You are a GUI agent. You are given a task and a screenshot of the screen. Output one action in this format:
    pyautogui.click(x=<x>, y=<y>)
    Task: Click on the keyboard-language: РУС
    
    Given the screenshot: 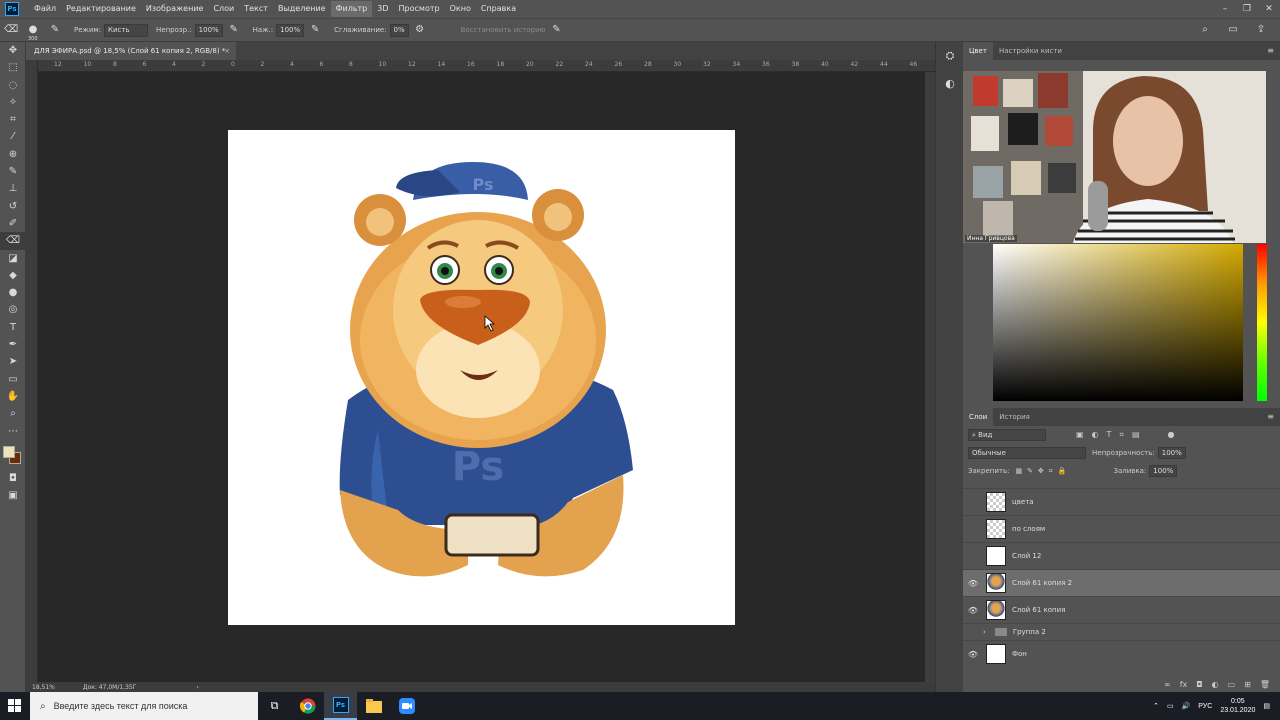 What is the action you would take?
    pyautogui.click(x=1205, y=706)
    